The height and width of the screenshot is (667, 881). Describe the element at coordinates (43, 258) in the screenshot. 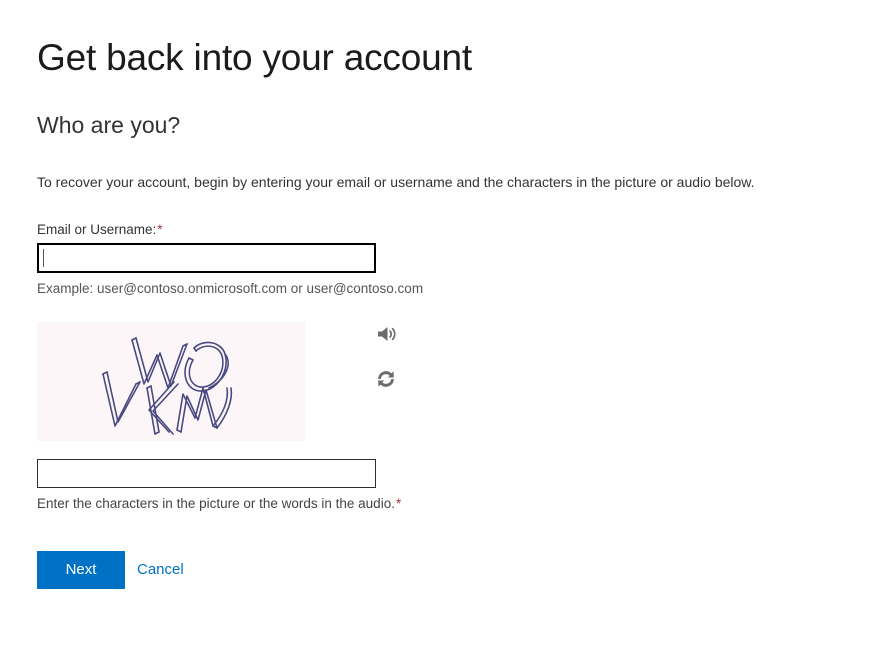

I see `text-caret` at that location.